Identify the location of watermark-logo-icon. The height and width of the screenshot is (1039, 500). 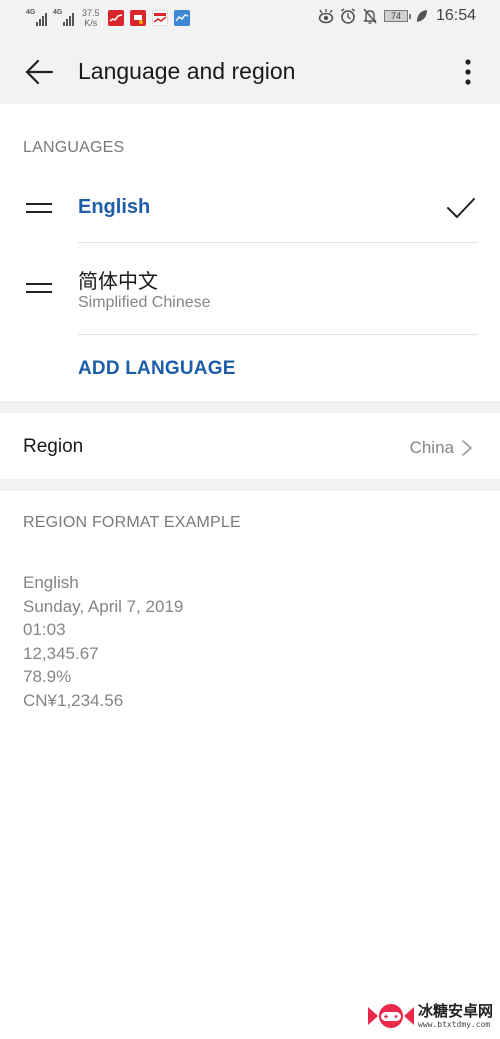
(391, 1016).